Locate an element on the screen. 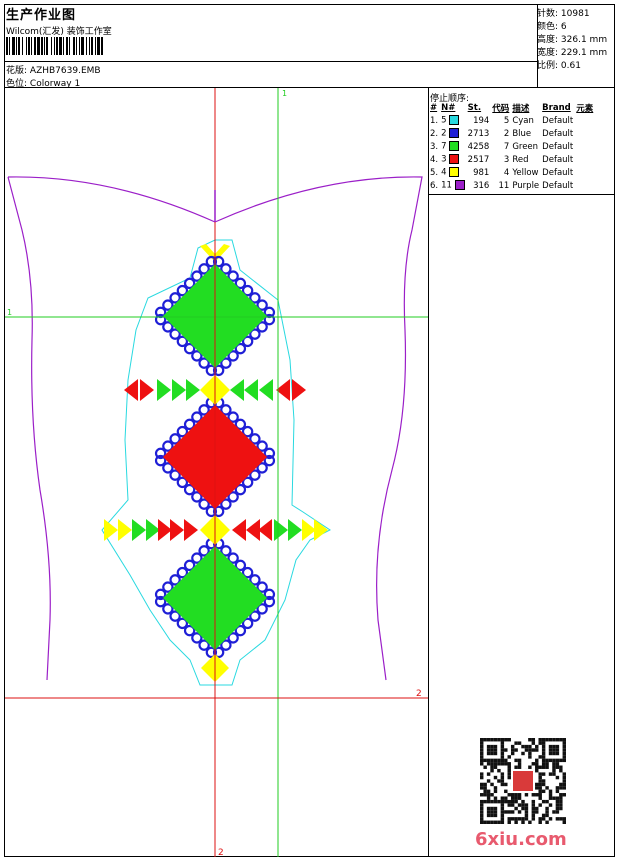 The width and height of the screenshot is (620, 860). marker-h2: 2 is located at coordinates (419, 694).